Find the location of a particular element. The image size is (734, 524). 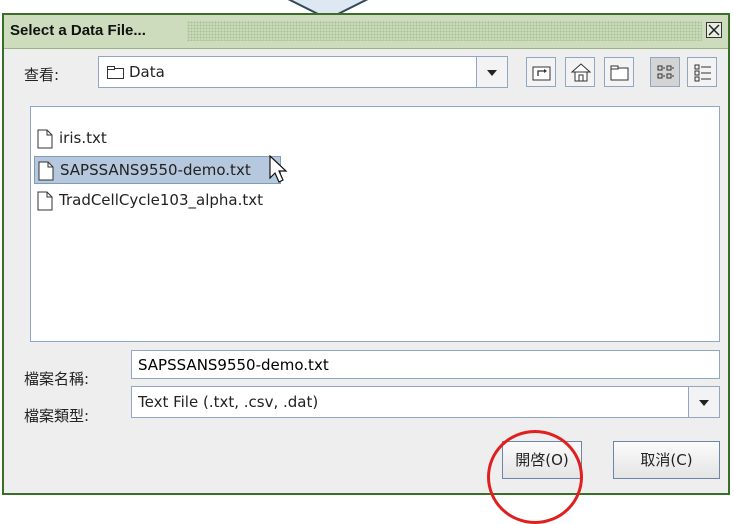

close-button is located at coordinates (714, 30).